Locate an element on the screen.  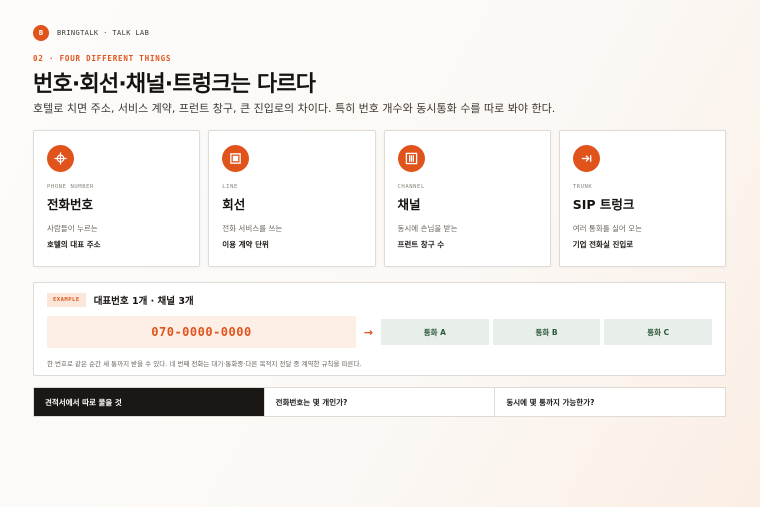
brand: B BRINGTALK · TALK LAB is located at coordinates (91, 33).